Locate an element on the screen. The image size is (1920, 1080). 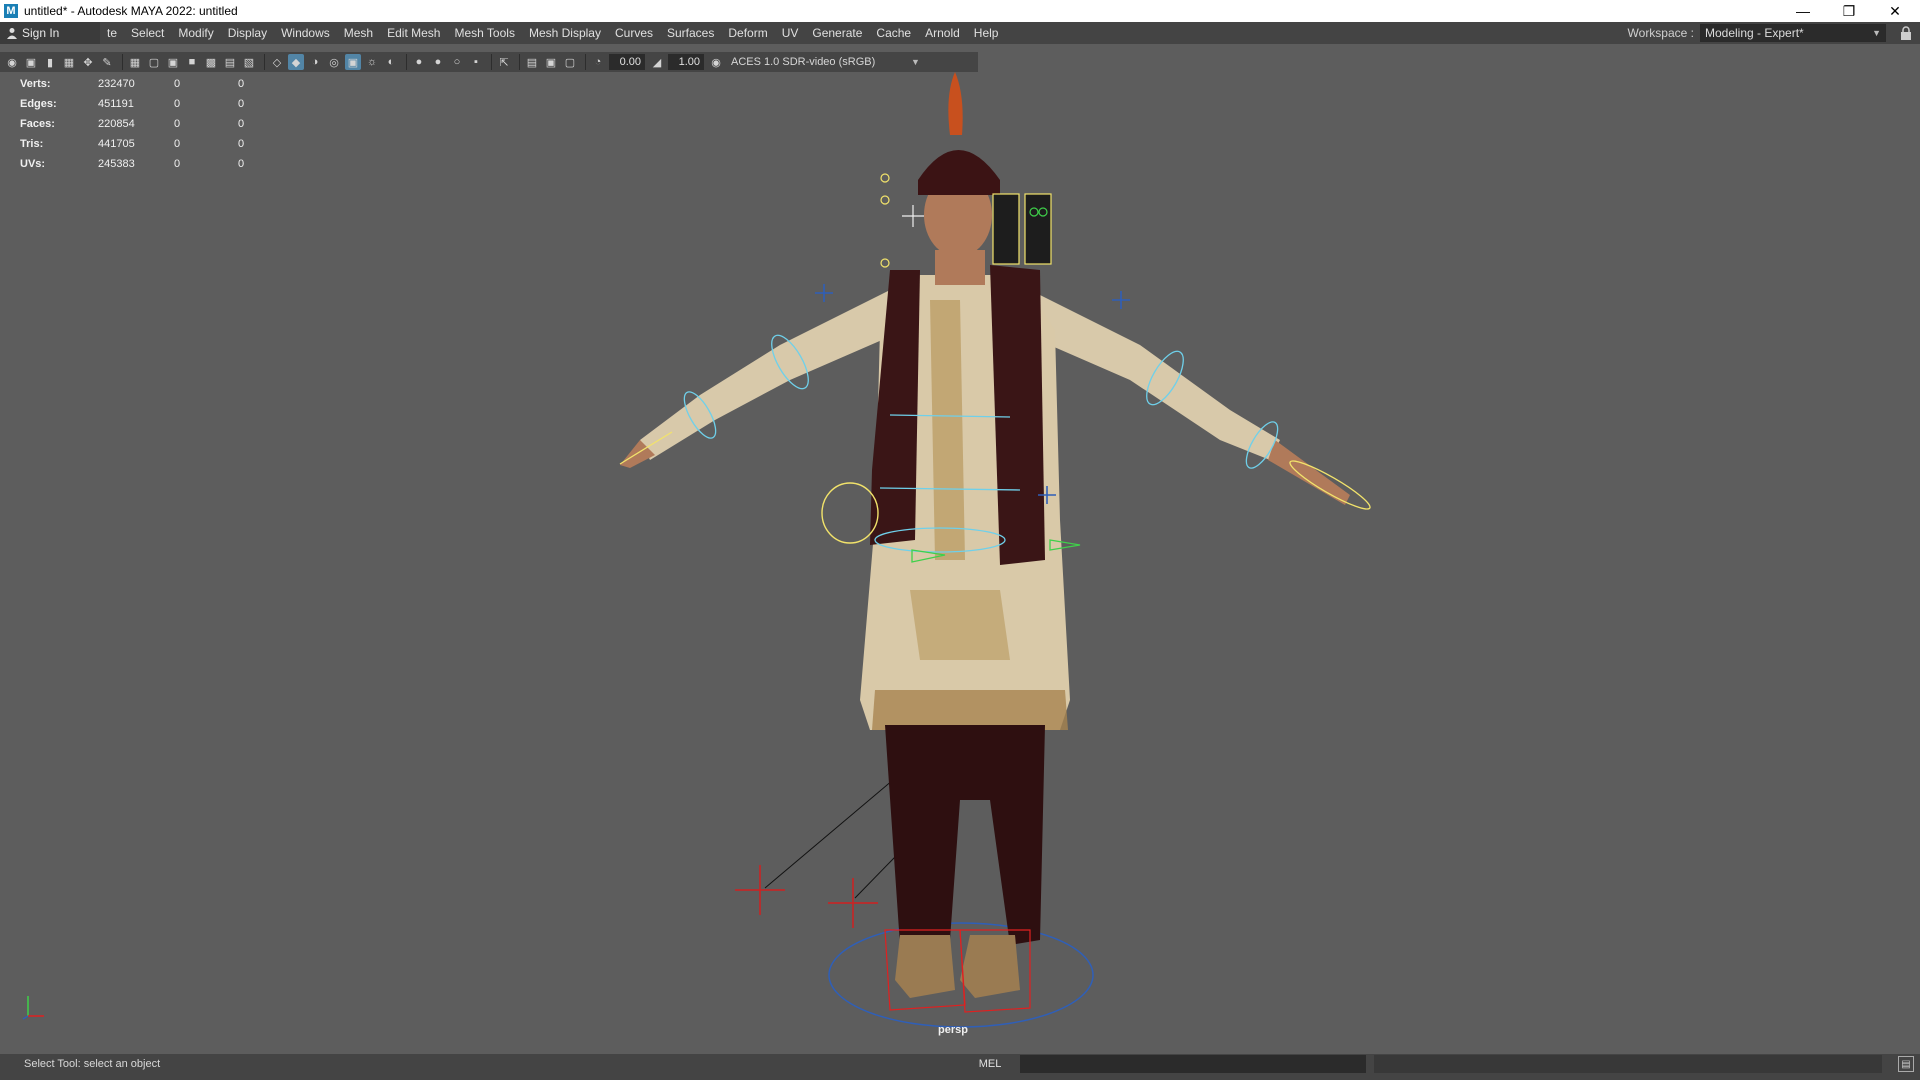
gamma-icon: ◢ is located at coordinates (657, 62).